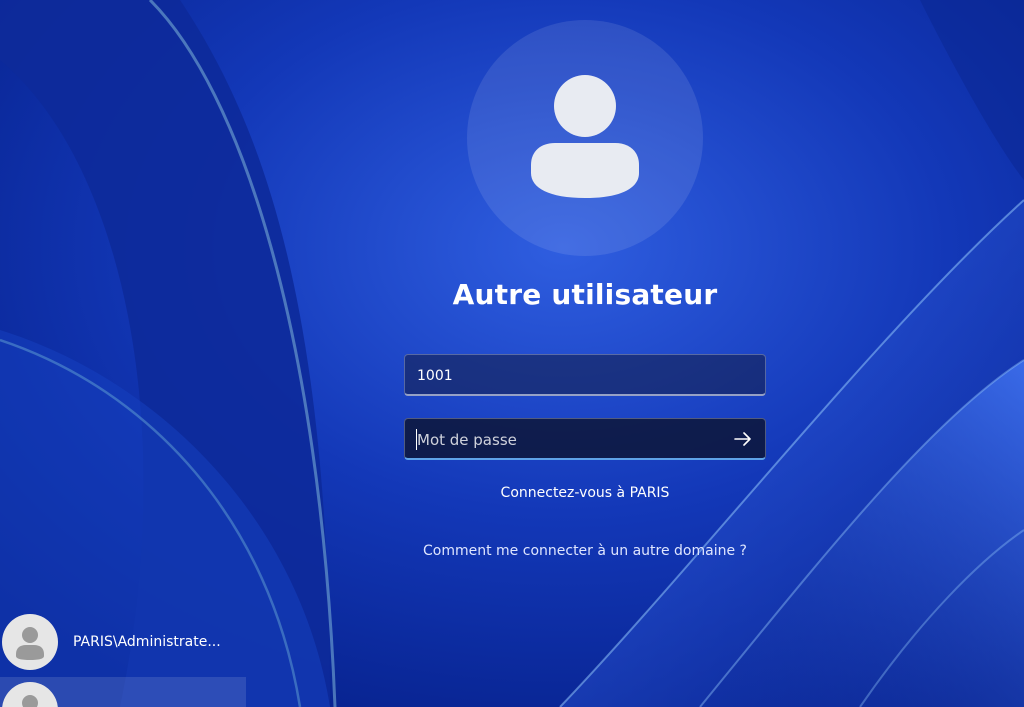  Describe the element at coordinates (567, 440) in the screenshot. I see `password-input` at that location.